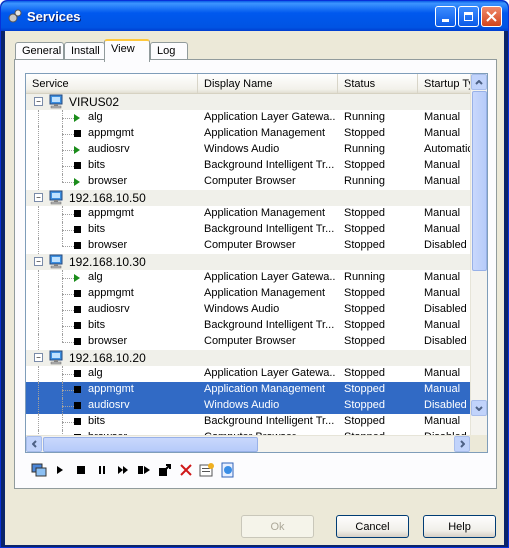  What do you see at coordinates (491, 16) in the screenshot?
I see `close-button` at bounding box center [491, 16].